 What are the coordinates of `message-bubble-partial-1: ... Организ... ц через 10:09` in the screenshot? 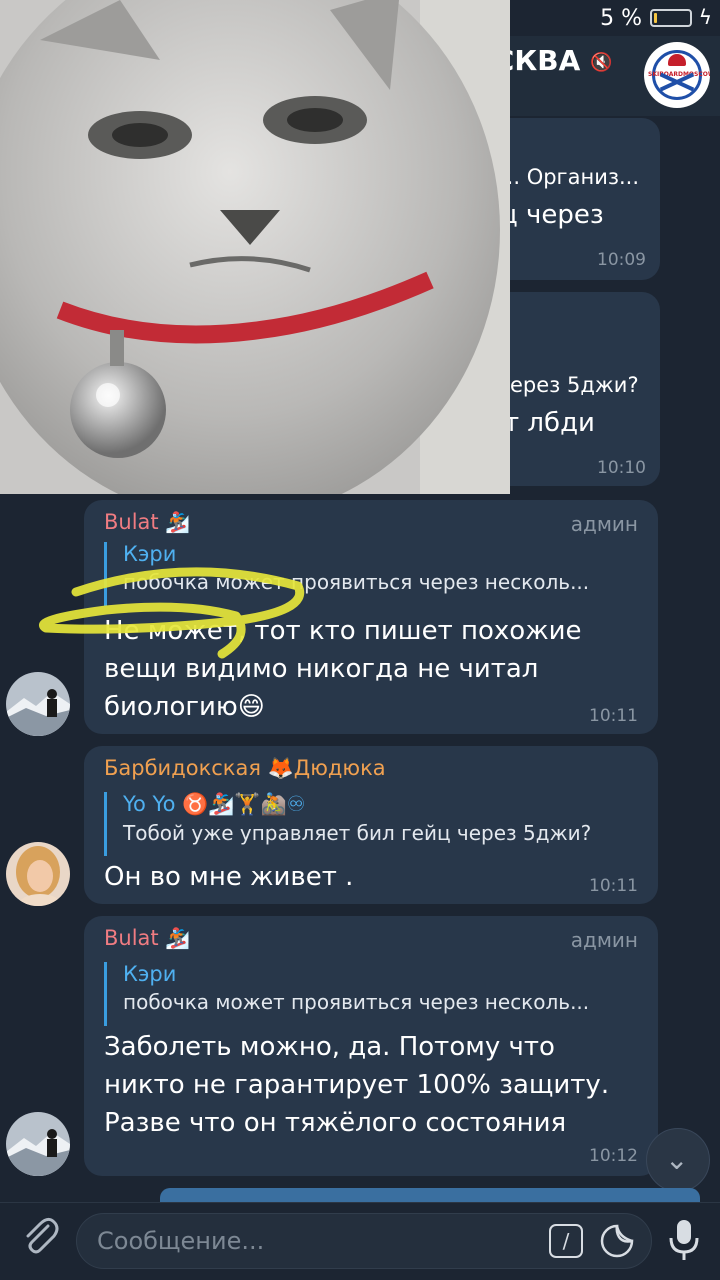 It's located at (575, 199).